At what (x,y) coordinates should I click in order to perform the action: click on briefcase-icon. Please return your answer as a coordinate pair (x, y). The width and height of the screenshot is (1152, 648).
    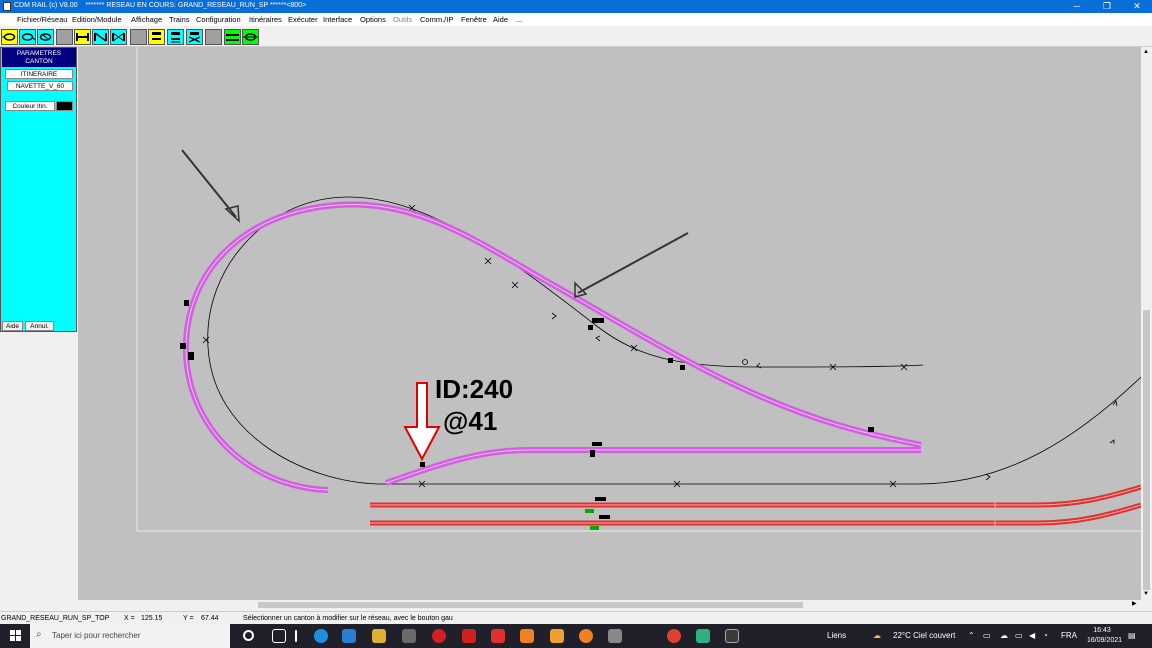
    Looking at the image, I should click on (379, 636).